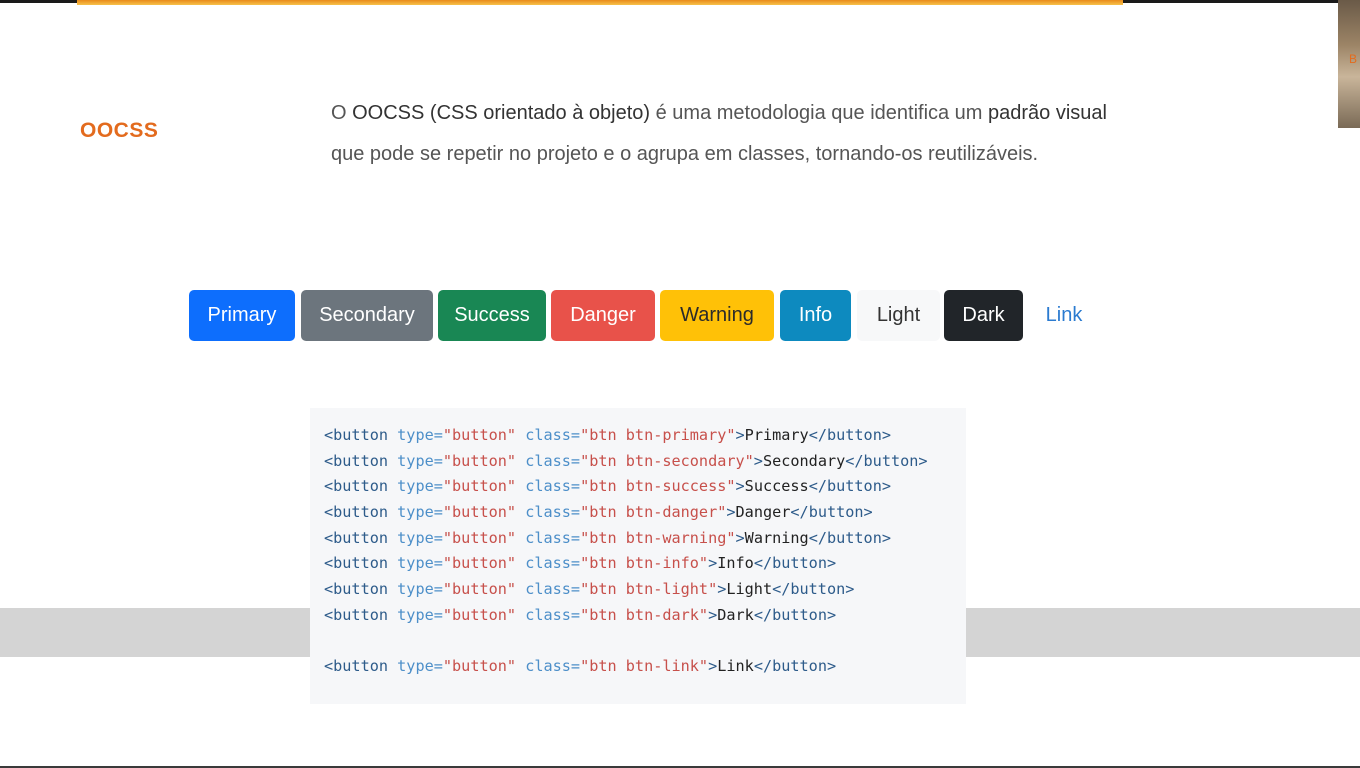 The image size is (1360, 768). What do you see at coordinates (242, 315) in the screenshot?
I see `primary-button: Primary` at bounding box center [242, 315].